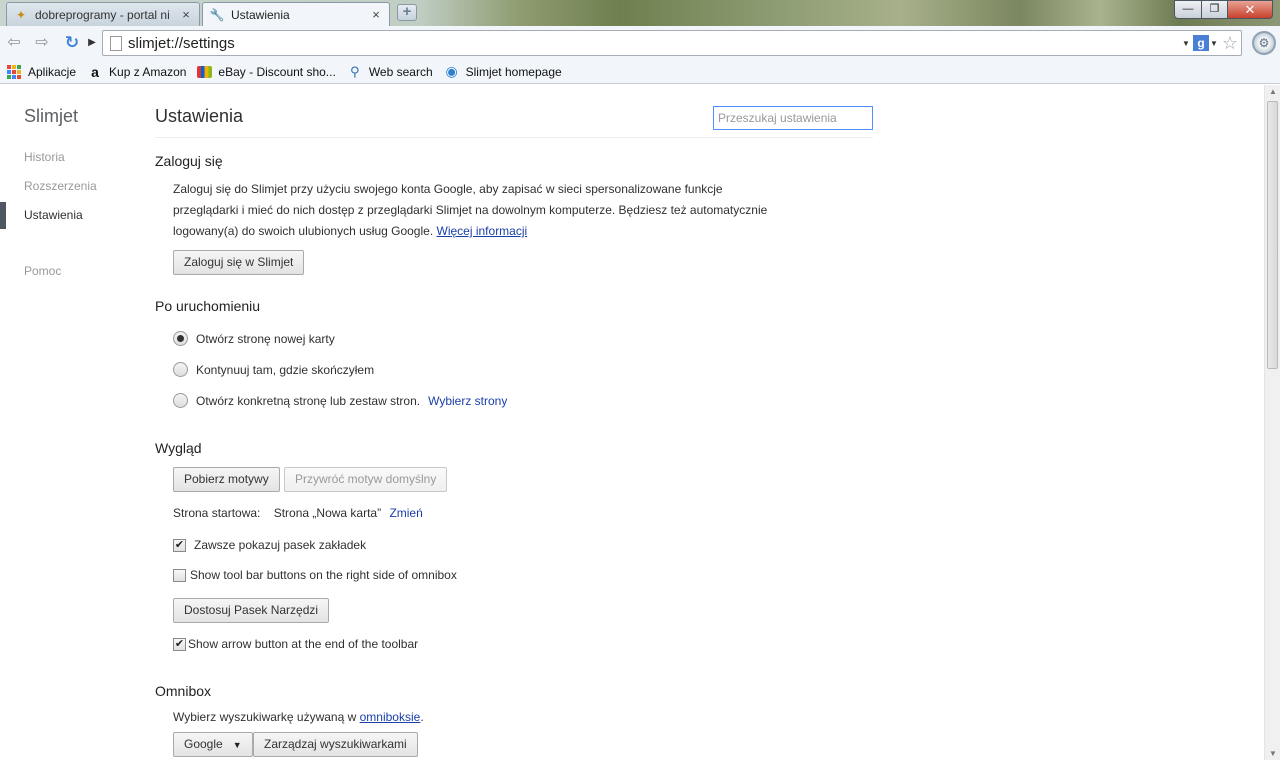 Image resolution: width=1280 pixels, height=760 pixels. Describe the element at coordinates (205, 71) in the screenshot. I see `ebay-icon` at that location.